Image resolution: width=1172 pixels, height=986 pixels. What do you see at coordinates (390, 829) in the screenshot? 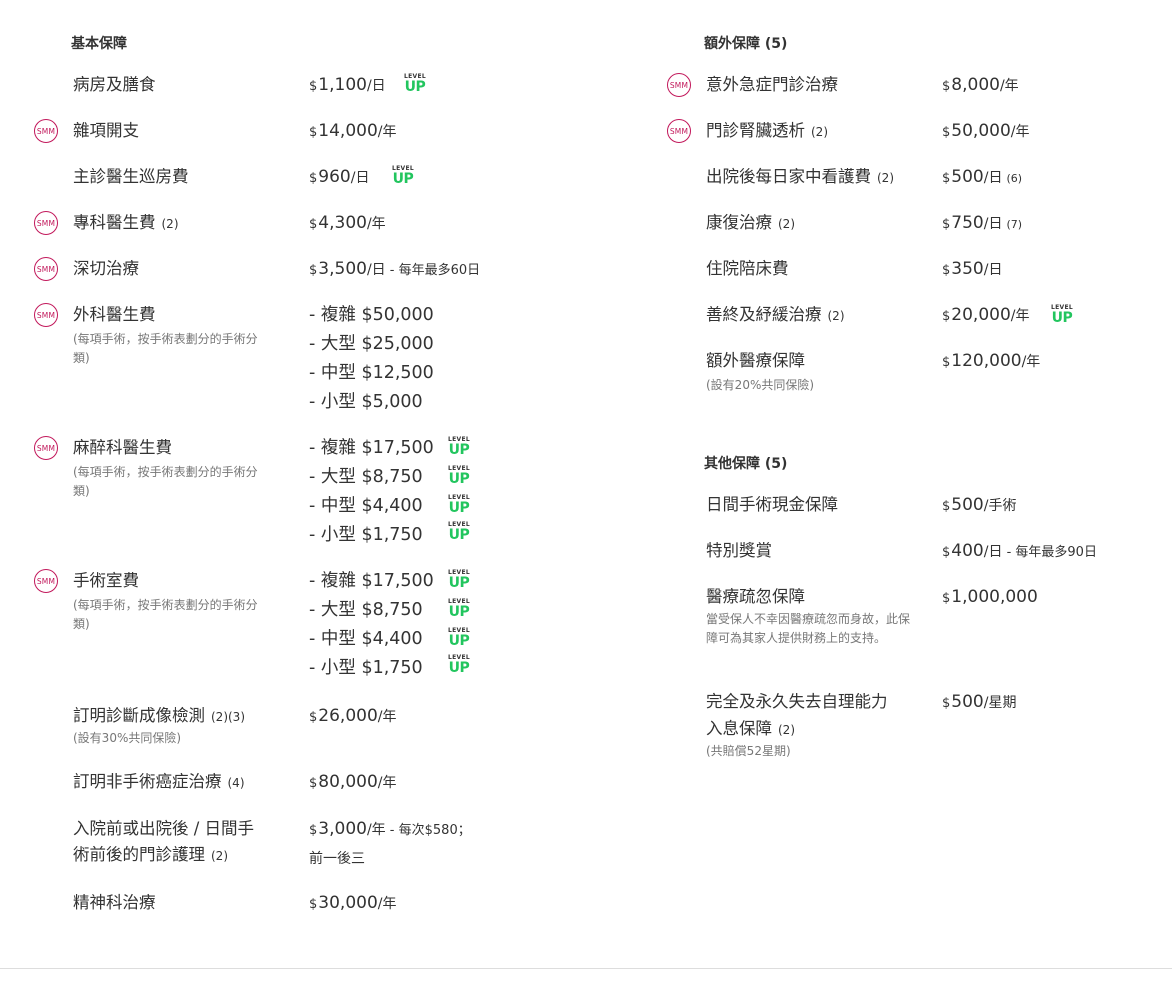
I see `benefit-value: $3,000/年 - 每次$580；` at bounding box center [390, 829].